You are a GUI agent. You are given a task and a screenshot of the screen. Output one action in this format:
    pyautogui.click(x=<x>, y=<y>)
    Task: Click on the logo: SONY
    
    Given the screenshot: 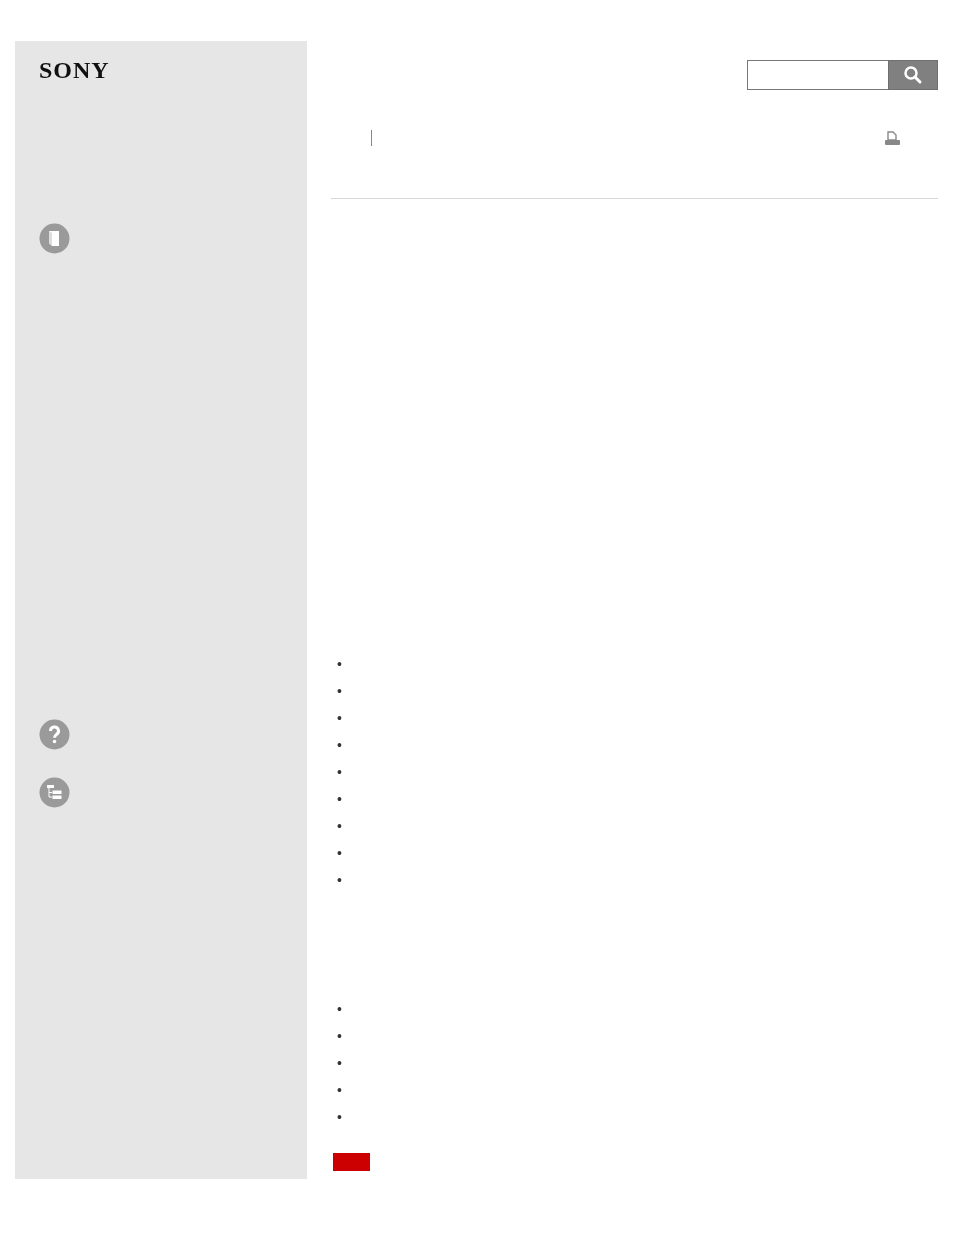 What is the action you would take?
    pyautogui.click(x=74, y=70)
    